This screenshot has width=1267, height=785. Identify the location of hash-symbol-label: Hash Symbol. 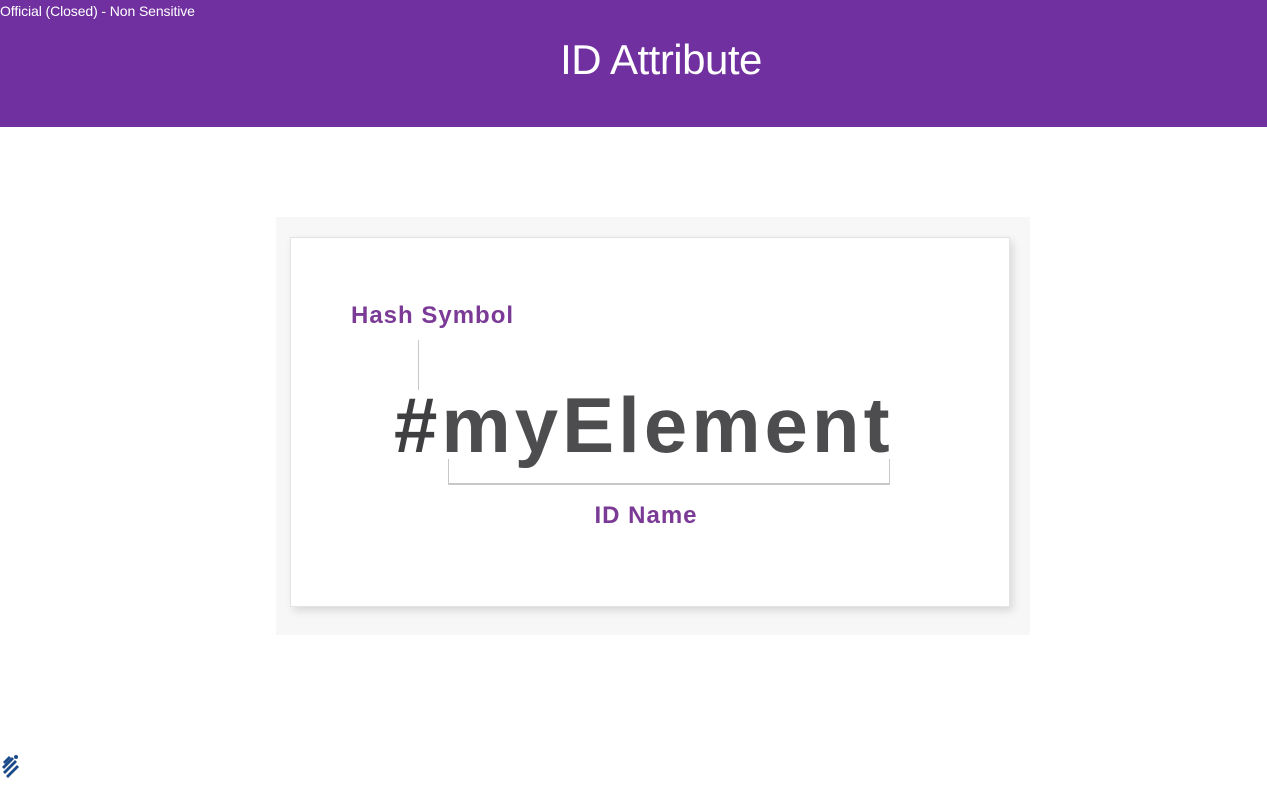
(433, 315).